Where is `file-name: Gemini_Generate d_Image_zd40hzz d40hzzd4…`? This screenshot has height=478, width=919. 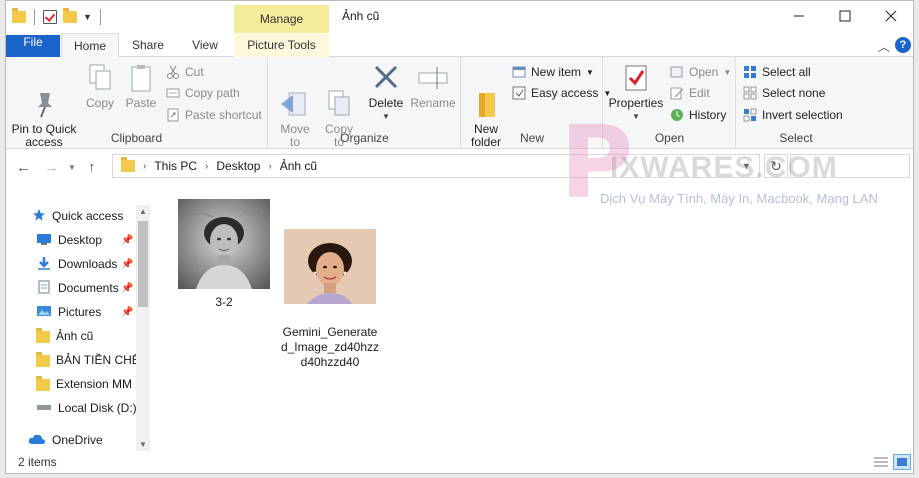
file-name: Gemini_Generate d_Image_zd40hzz d40hzzd4… is located at coordinates (330, 347).